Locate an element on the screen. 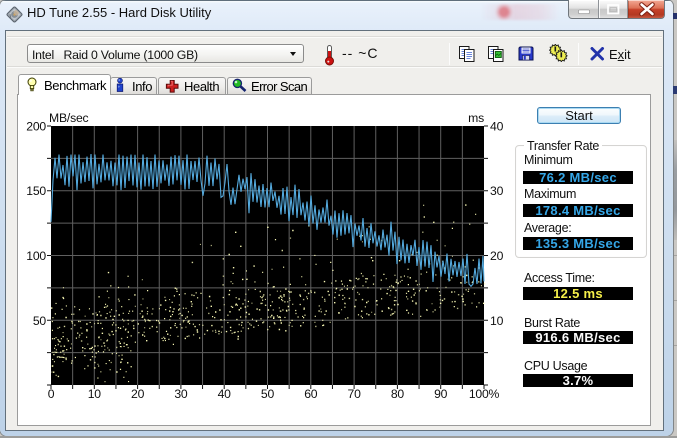 The width and height of the screenshot is (677, 438). svg-text: ms is located at coordinates (476, 118).